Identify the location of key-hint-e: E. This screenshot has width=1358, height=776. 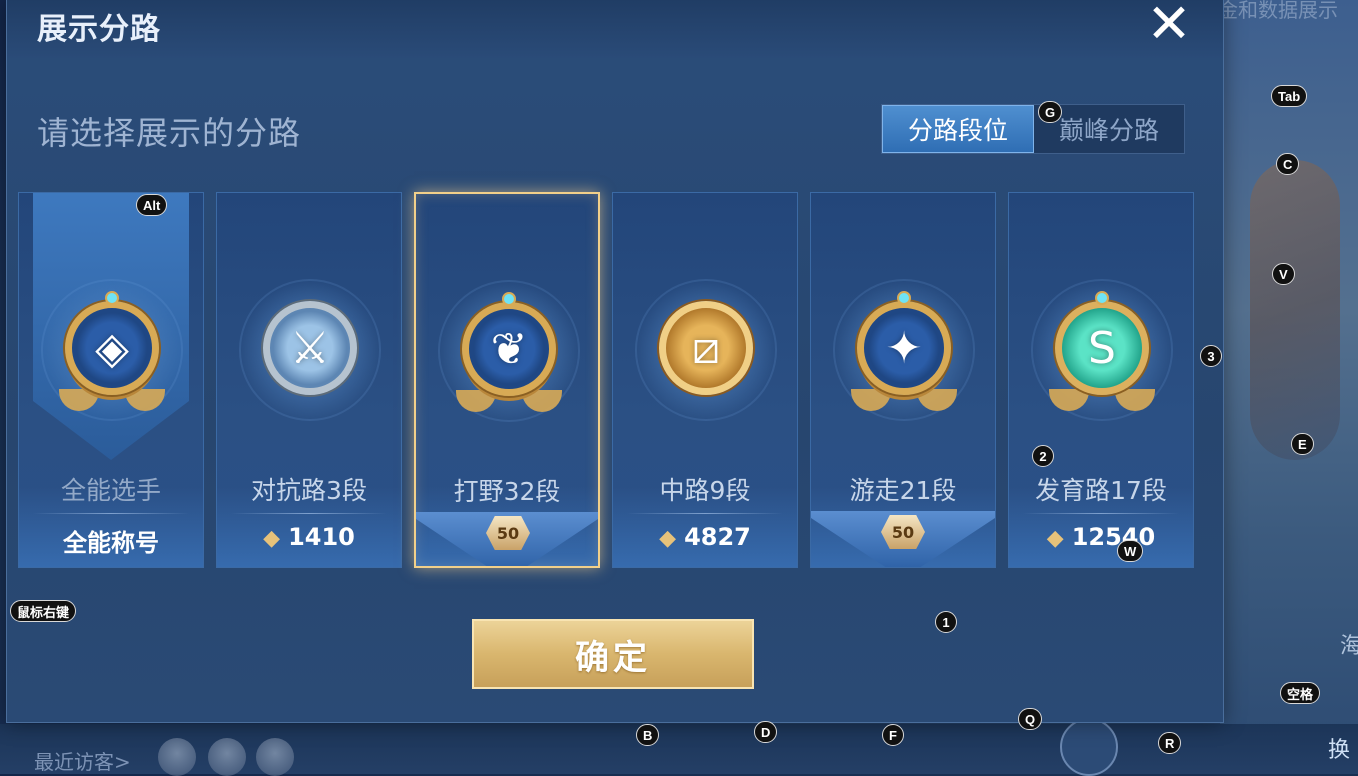
(1302, 444).